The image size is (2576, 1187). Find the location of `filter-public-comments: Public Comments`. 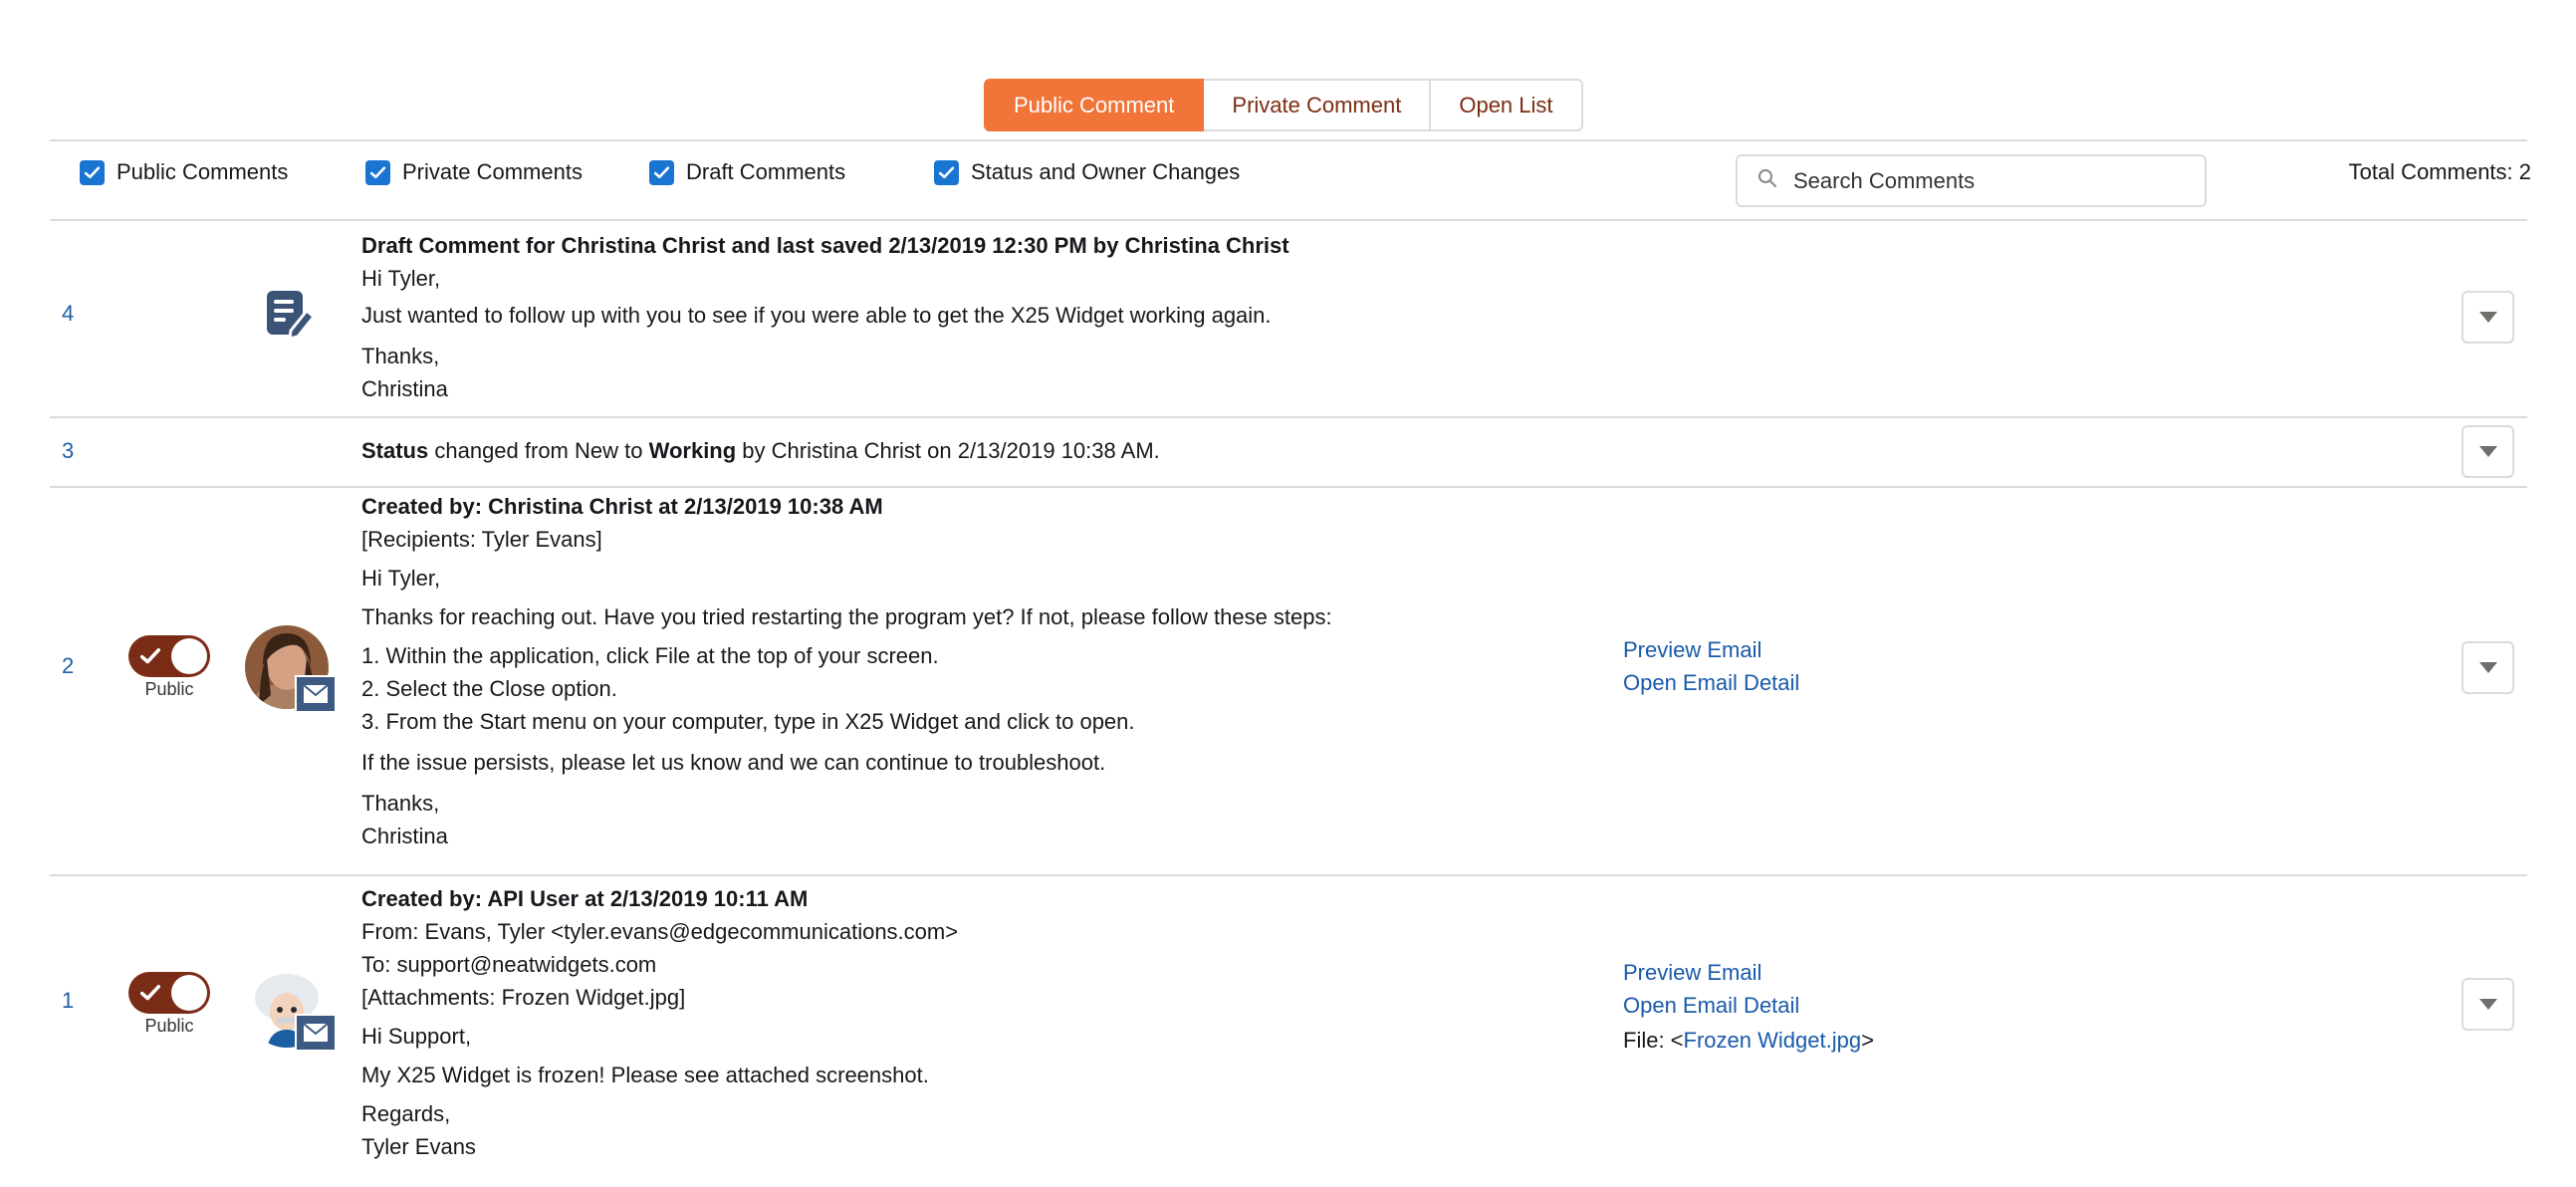

filter-public-comments: Public Comments is located at coordinates (184, 172).